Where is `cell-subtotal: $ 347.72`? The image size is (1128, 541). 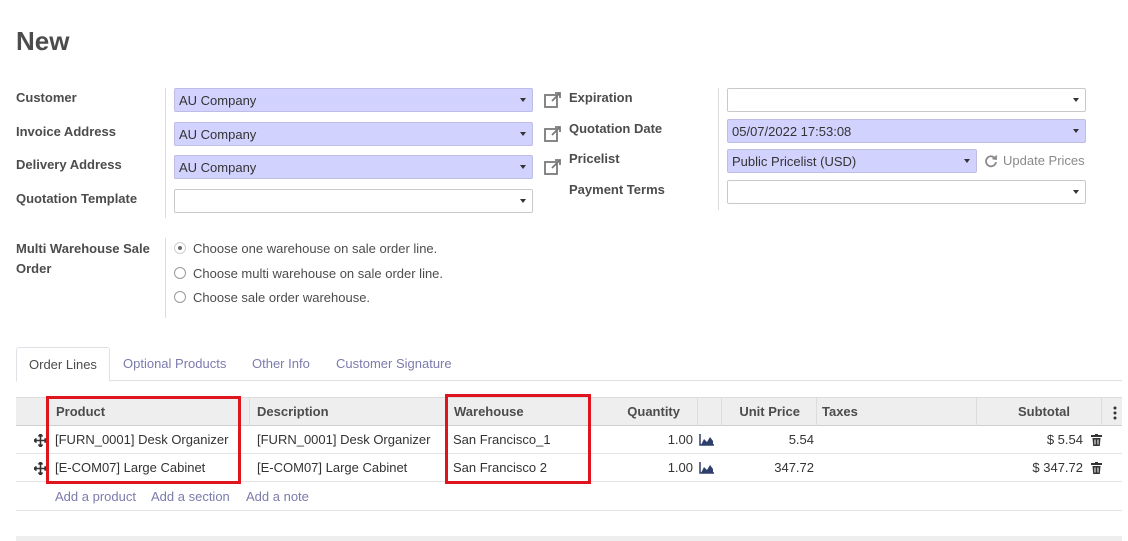 cell-subtotal: $ 347.72 is located at coordinates (1057, 467).